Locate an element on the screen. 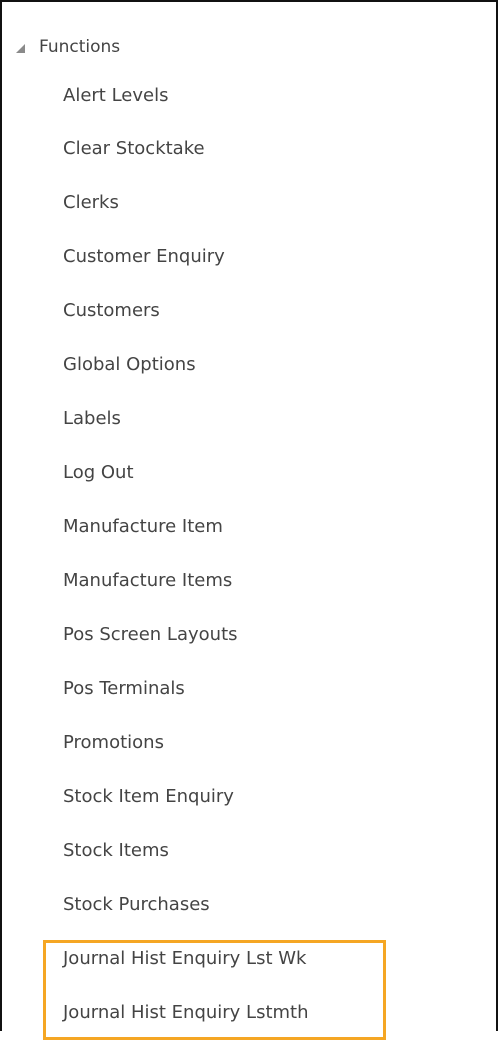  tree-item-pos-terminals: Pos Terminals is located at coordinates (124, 689).